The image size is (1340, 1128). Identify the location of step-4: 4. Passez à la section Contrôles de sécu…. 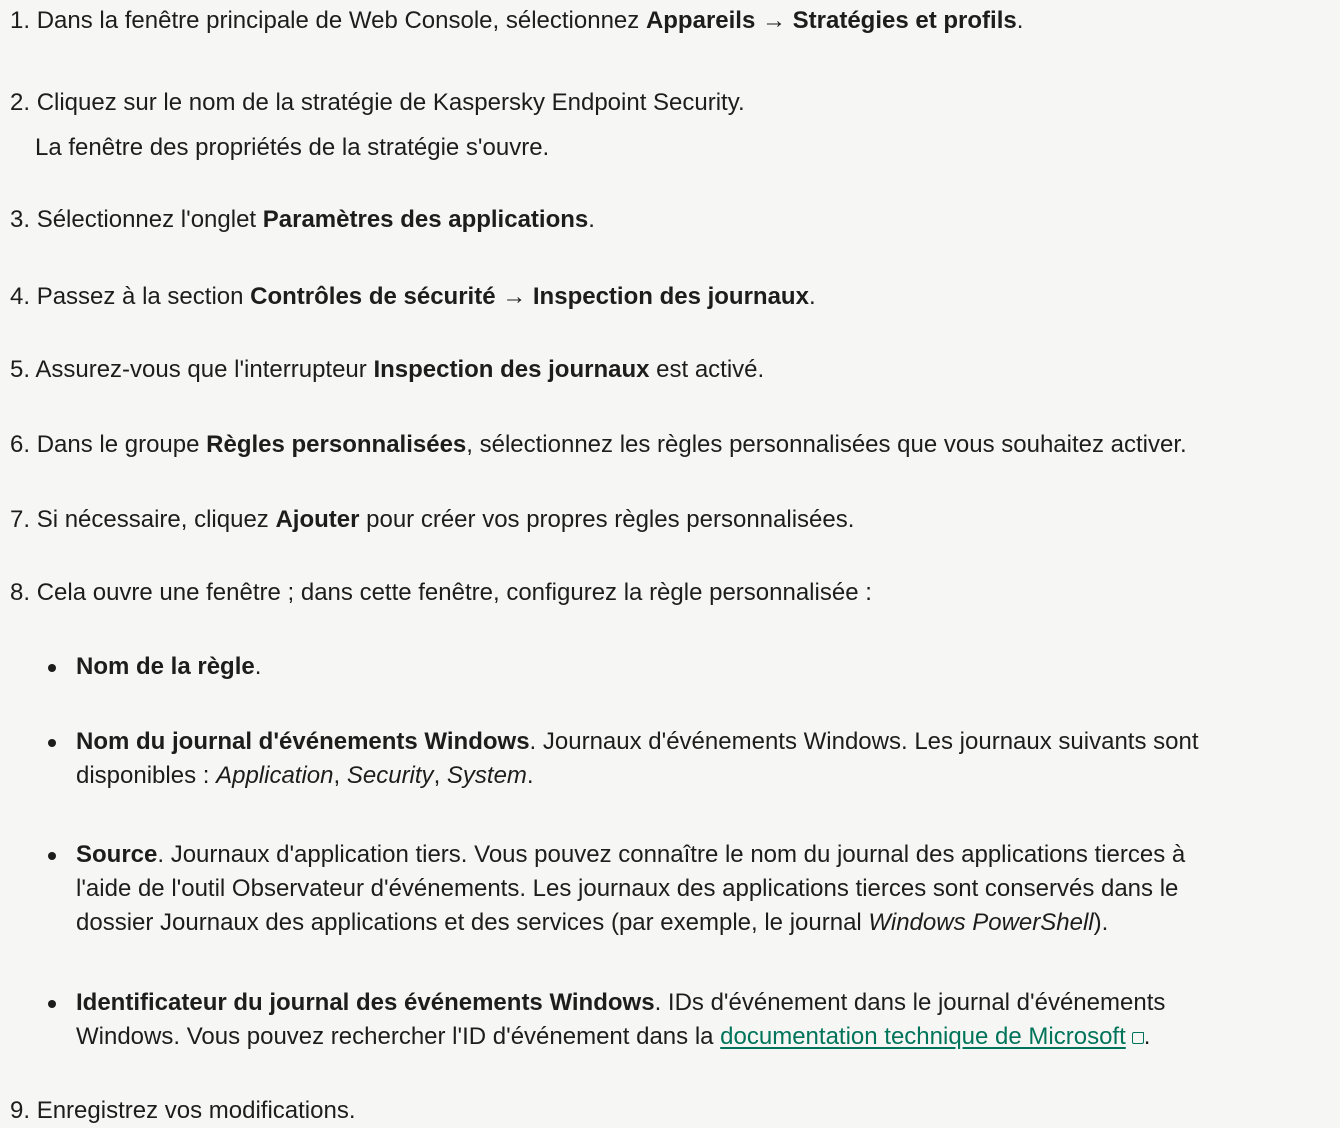
(413, 296).